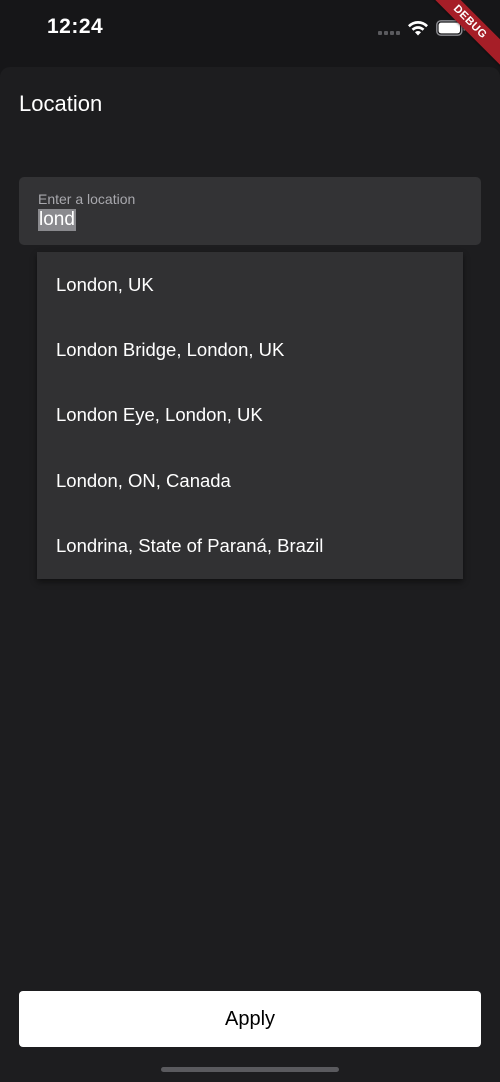 Image resolution: width=500 pixels, height=1082 pixels. Describe the element at coordinates (250, 1019) in the screenshot. I see `apply-button: Apply` at that location.